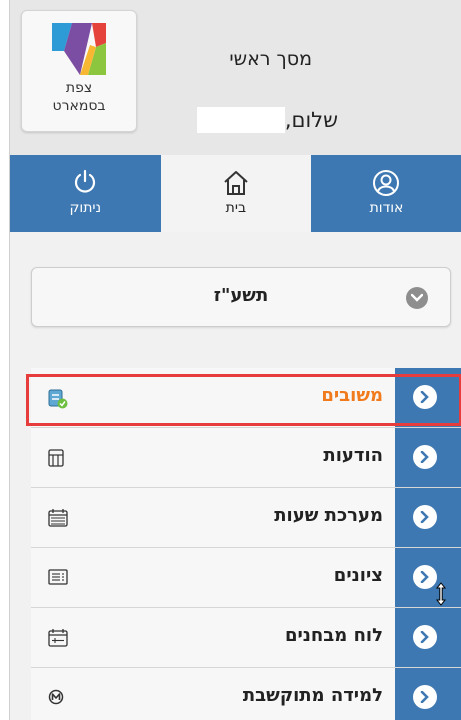  I want to click on menu-item-e-learning-label: למידה מתוקשבת, so click(312, 695).